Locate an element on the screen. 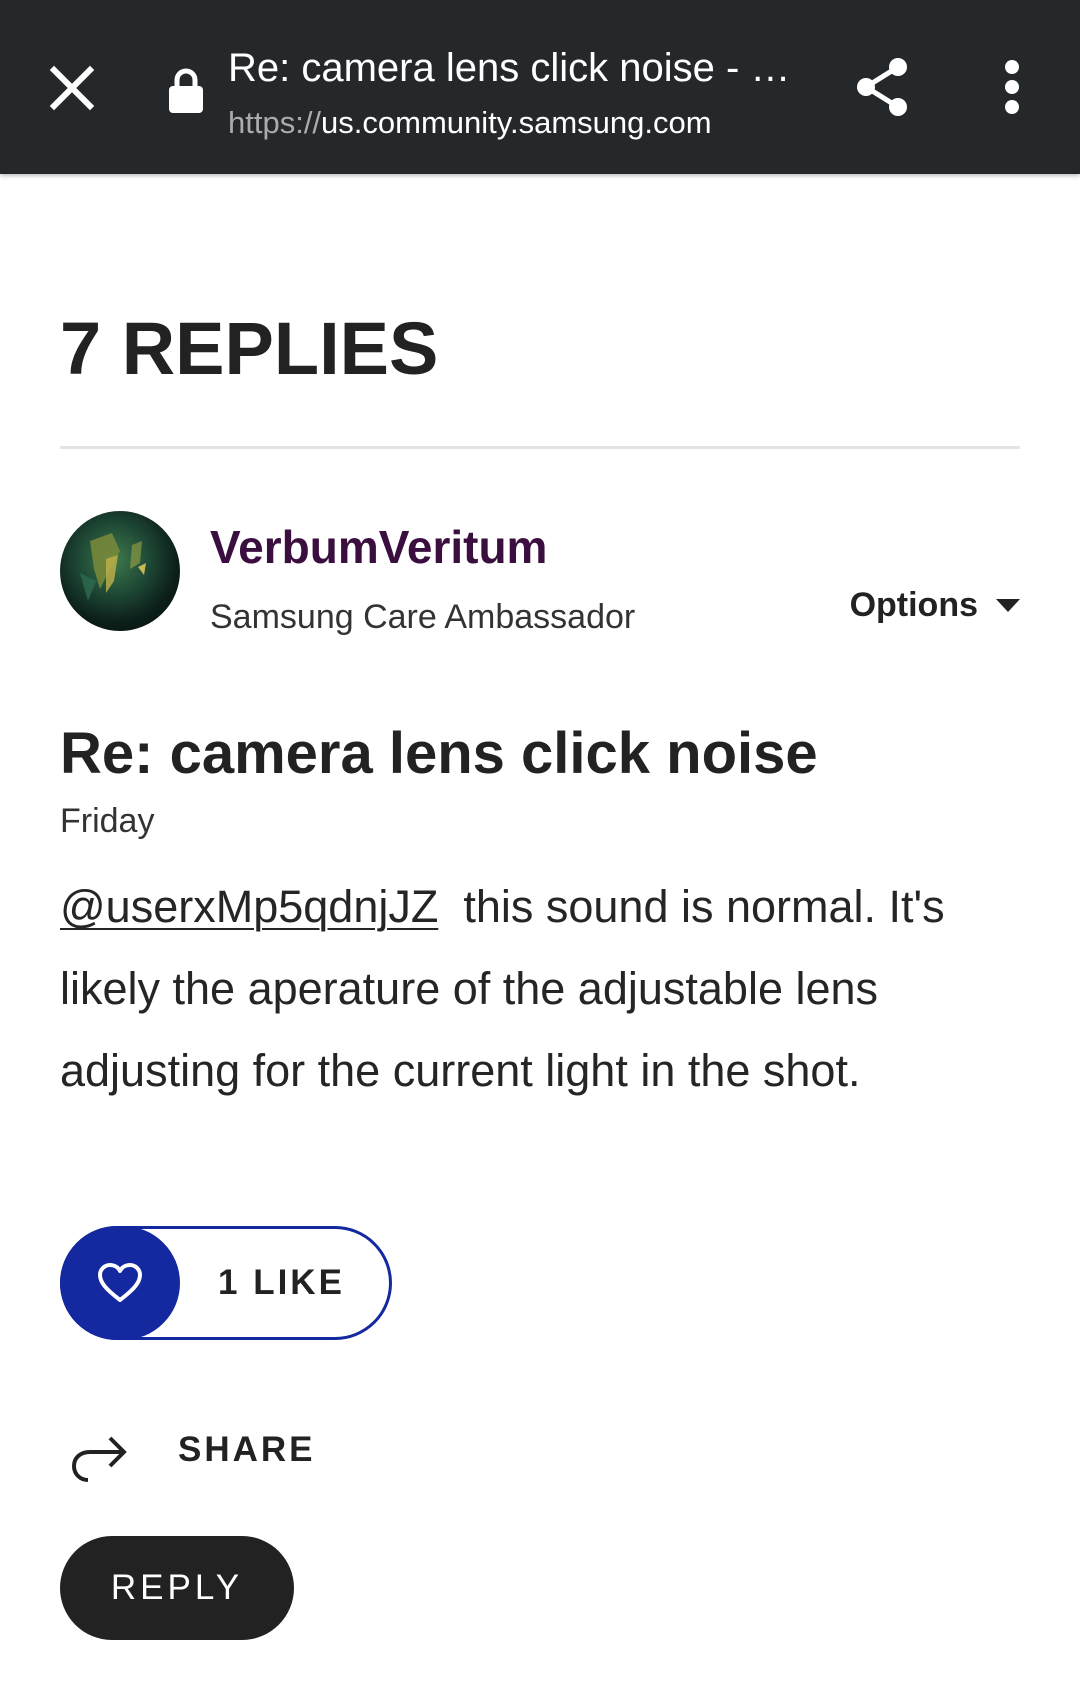 This screenshot has width=1080, height=1698. post-title: Re: camera lens click noise is located at coordinates (439, 753).